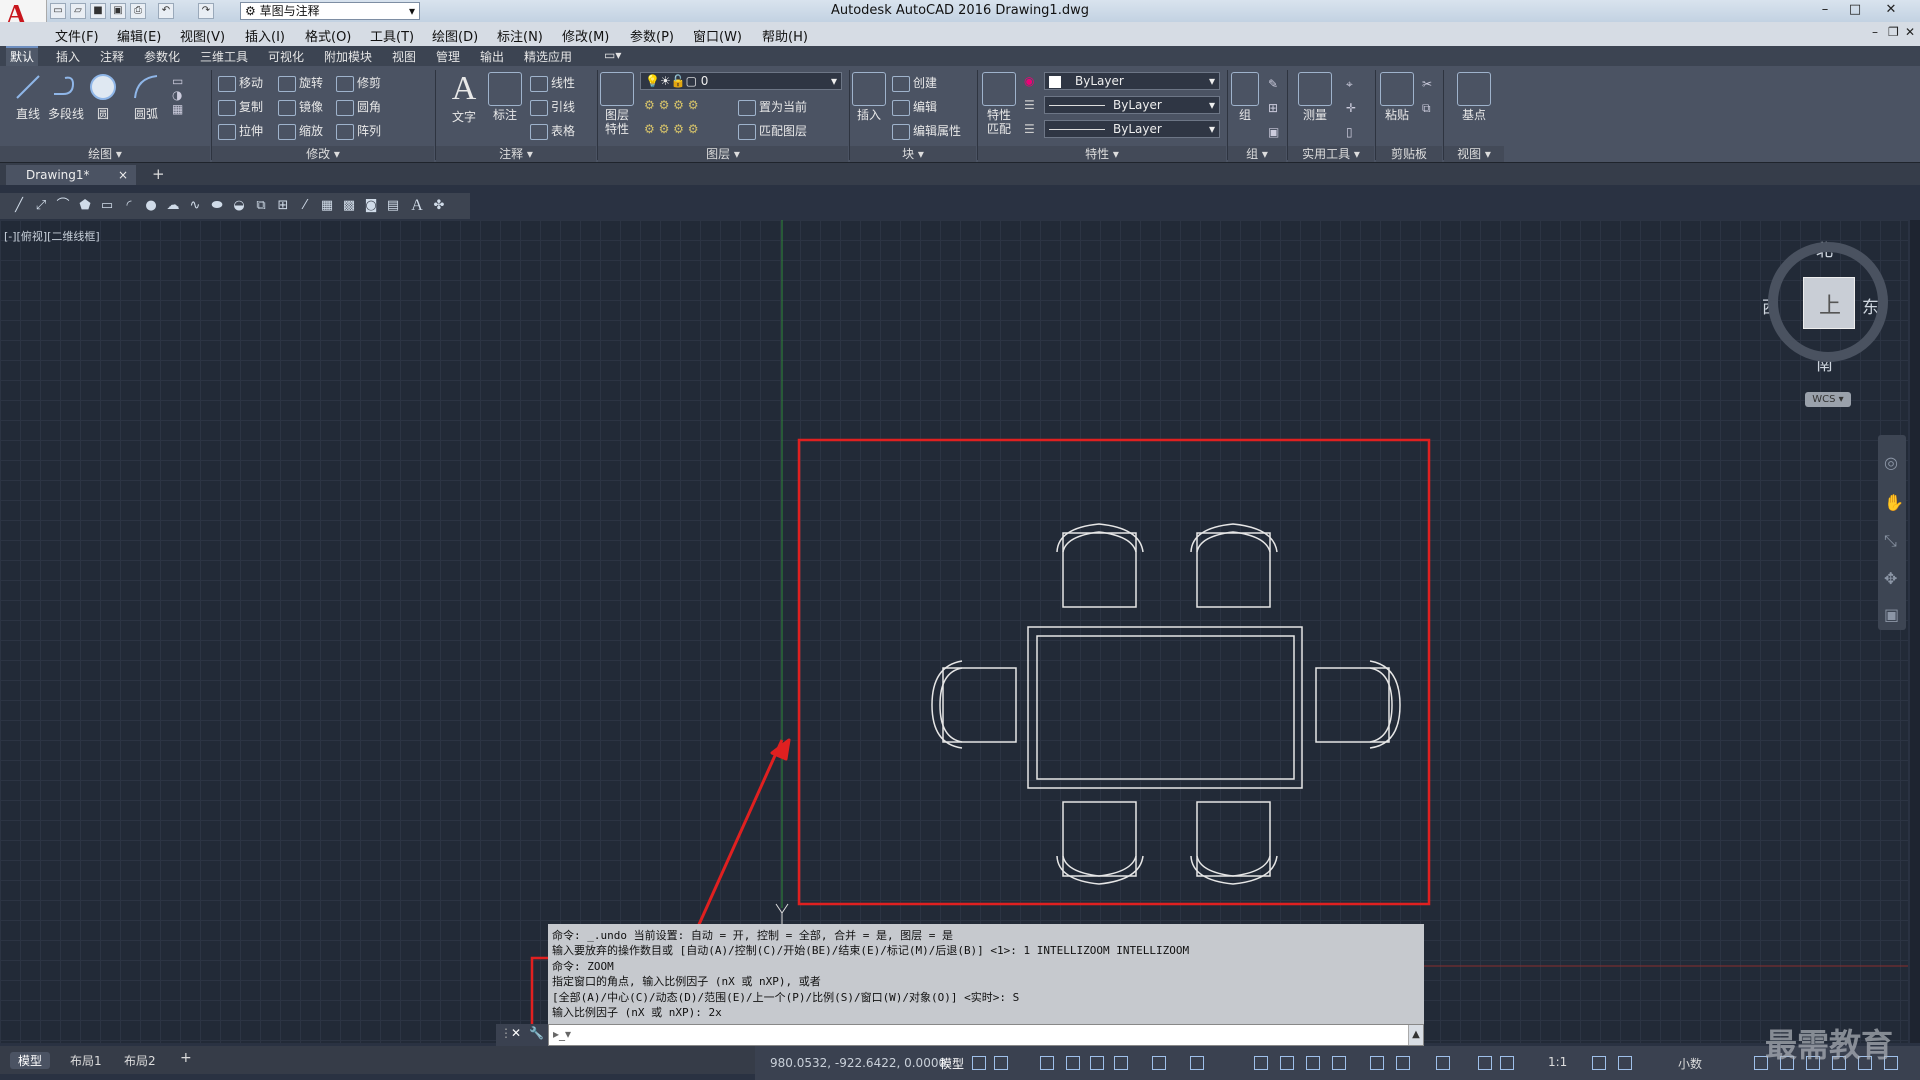  Describe the element at coordinates (772, 107) in the screenshot. I see `make-current-button: 置为当前` at that location.